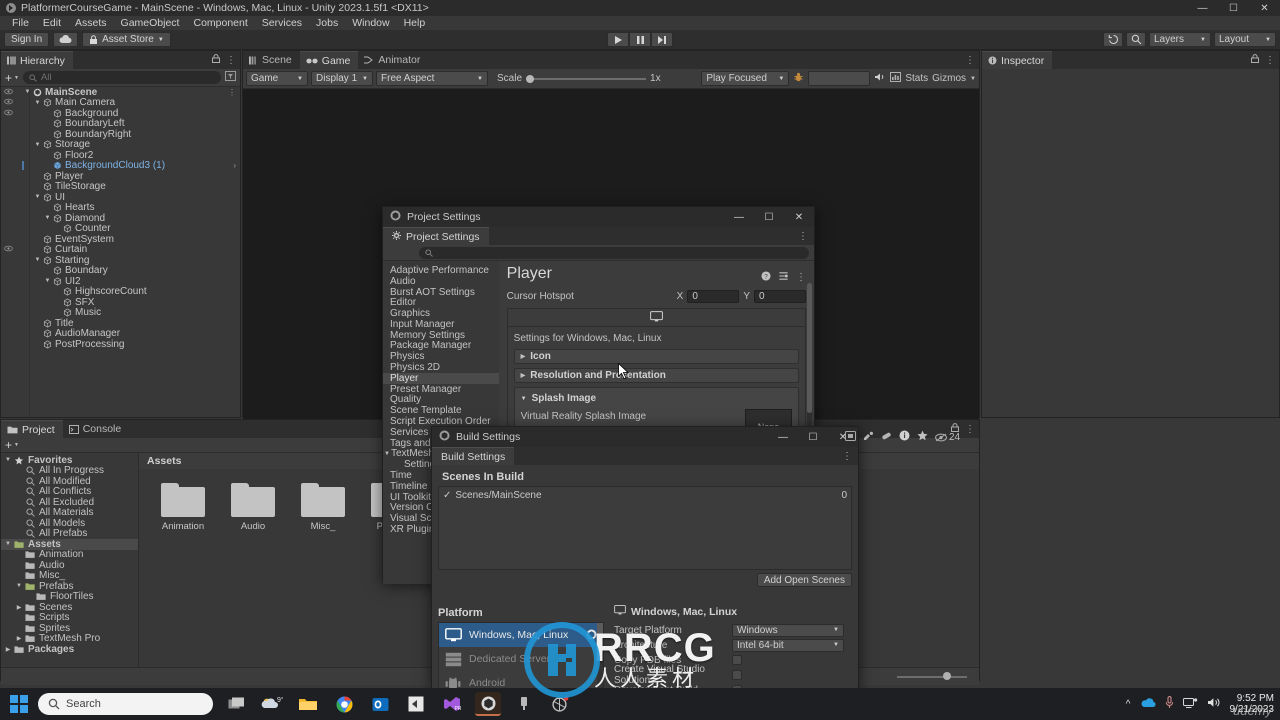 The image size is (1280, 720). I want to click on project-tree-item-misc: Misc_, so click(69, 575).